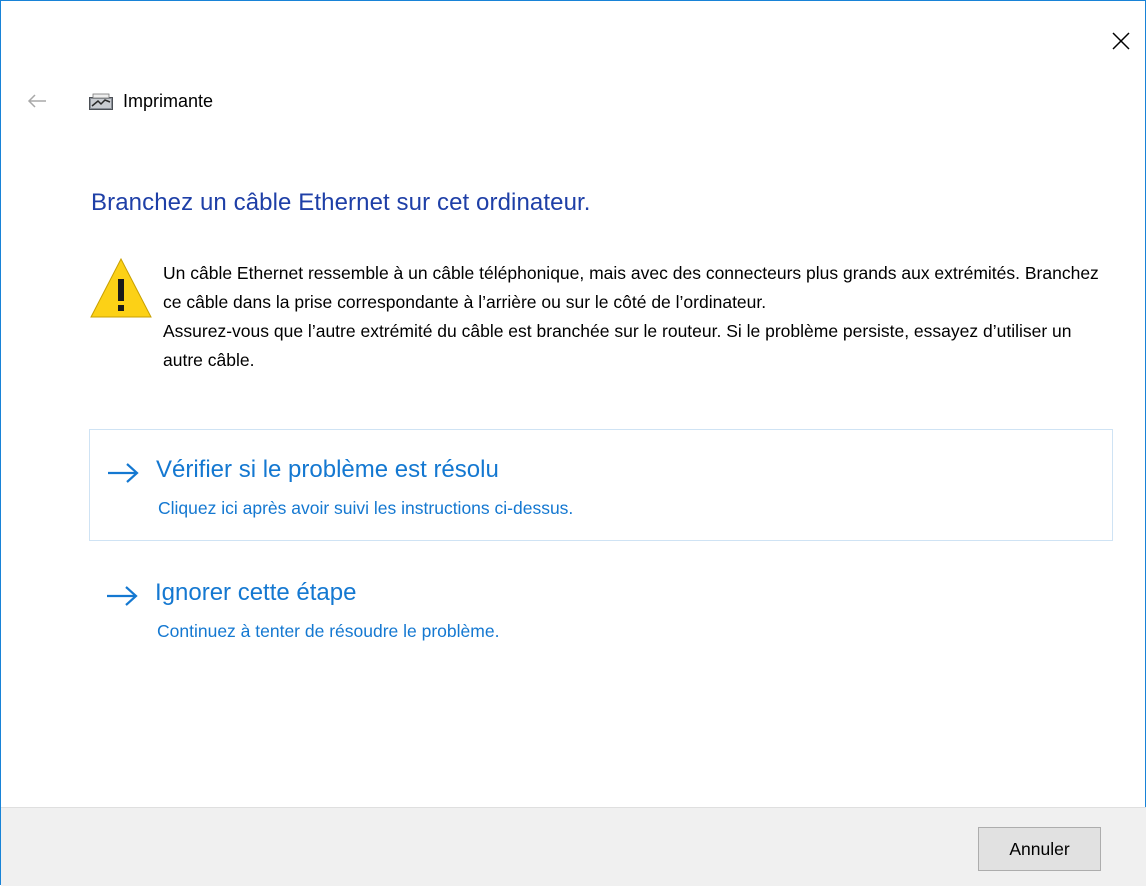 This screenshot has width=1146, height=886. I want to click on printer-network-icon, so click(101, 101).